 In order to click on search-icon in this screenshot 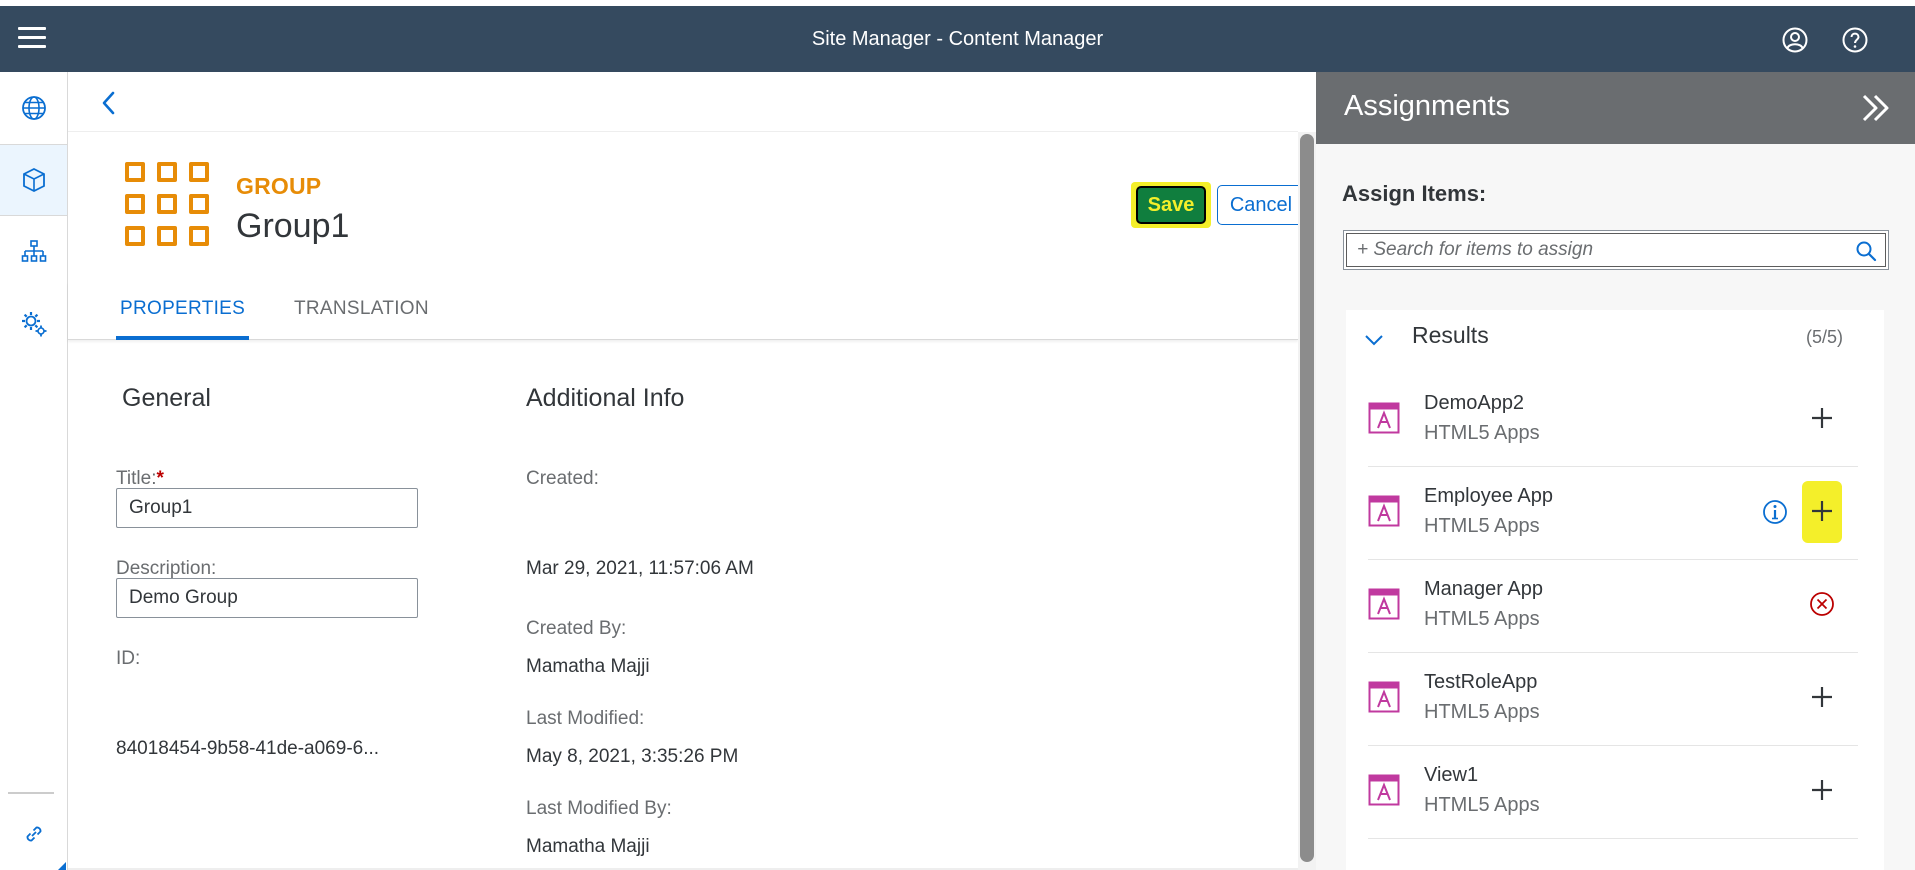, I will do `click(1866, 251)`.